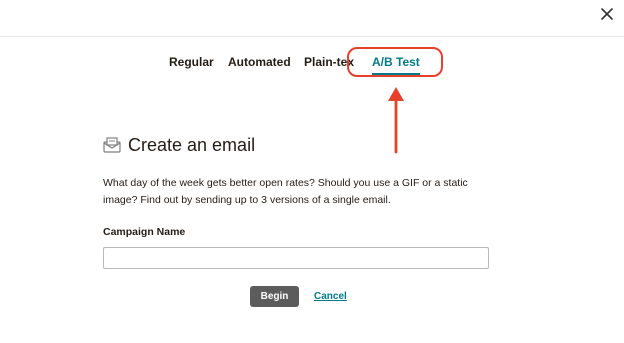  Describe the element at coordinates (312, 63) in the screenshot. I see `email-type-tabs: Regular Automated Plain-tex A/B Test` at that location.